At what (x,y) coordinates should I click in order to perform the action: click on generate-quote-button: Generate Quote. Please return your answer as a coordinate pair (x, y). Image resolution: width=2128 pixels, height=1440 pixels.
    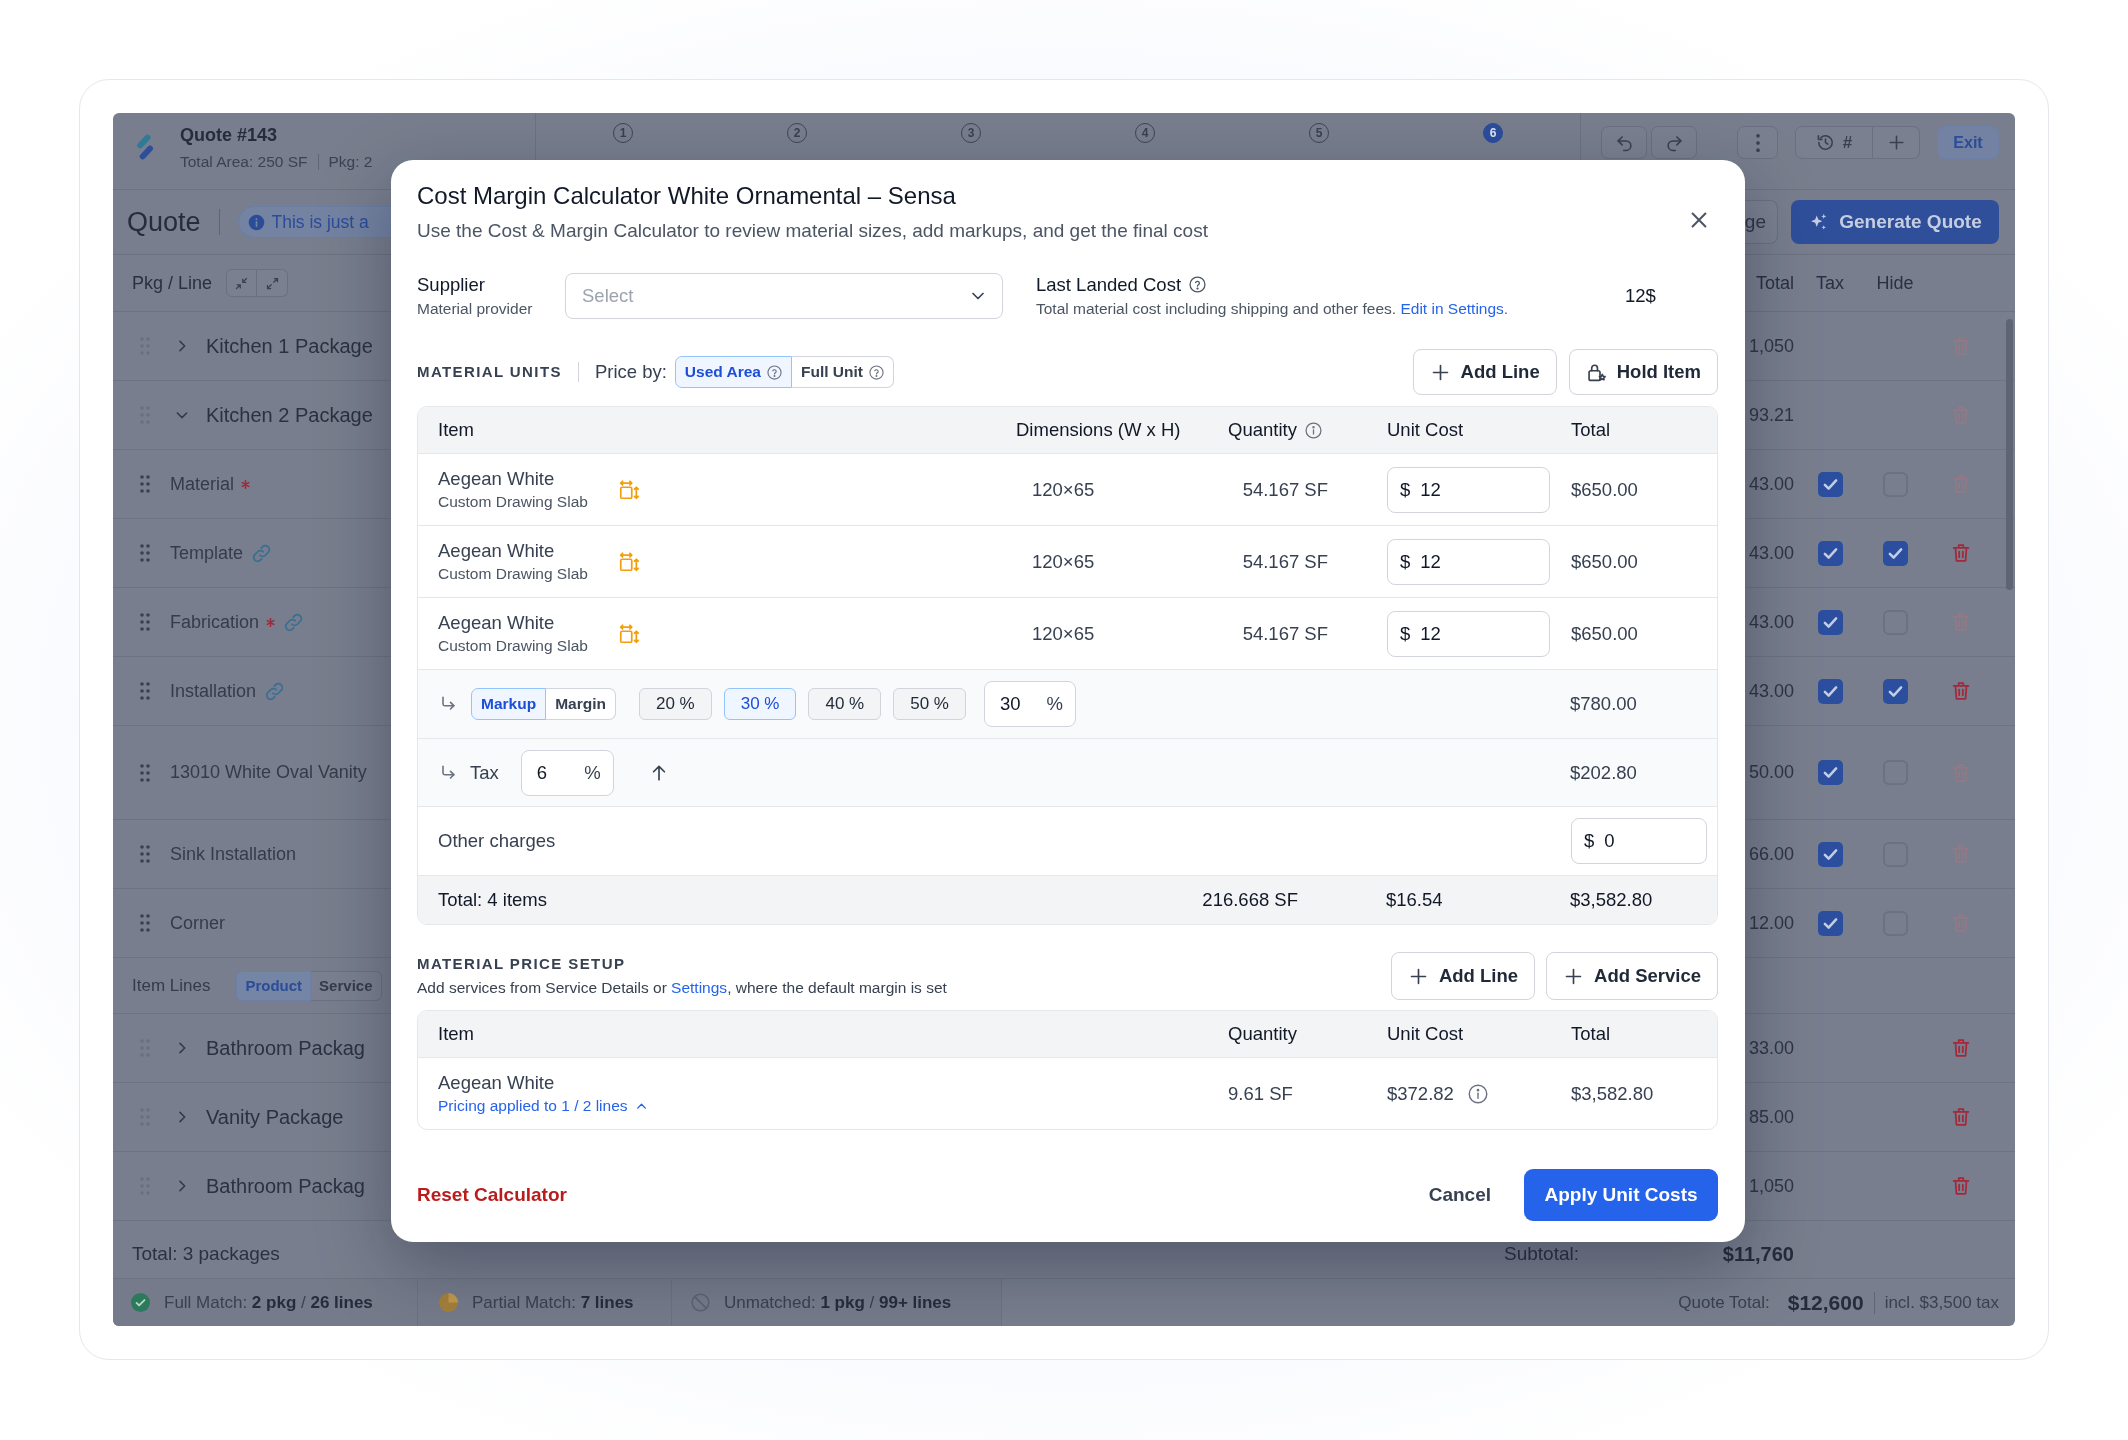
    Looking at the image, I should click on (1895, 222).